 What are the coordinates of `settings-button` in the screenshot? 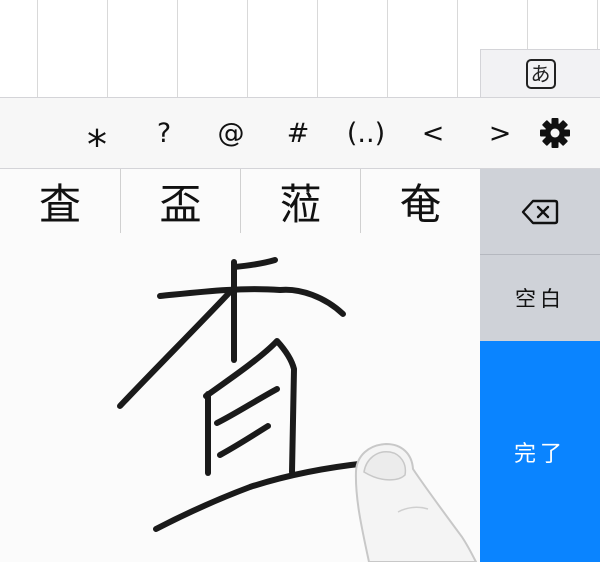 It's located at (555, 133).